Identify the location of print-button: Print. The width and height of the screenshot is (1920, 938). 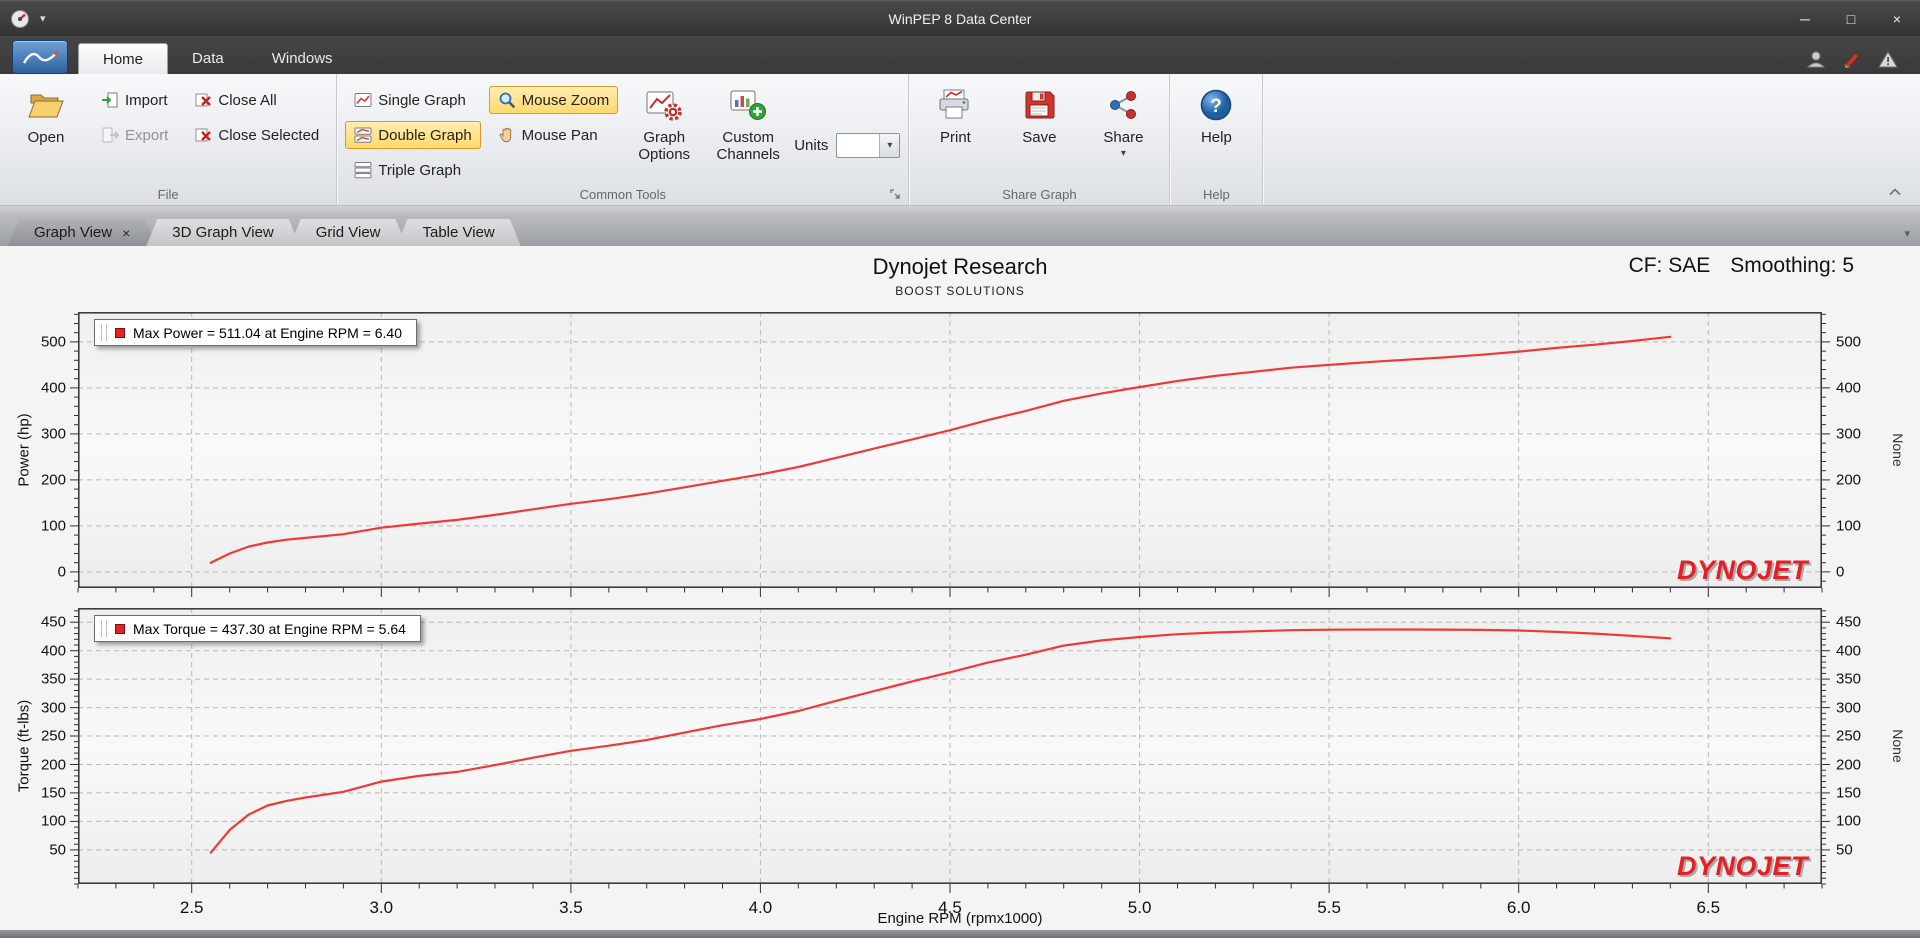
(955, 113).